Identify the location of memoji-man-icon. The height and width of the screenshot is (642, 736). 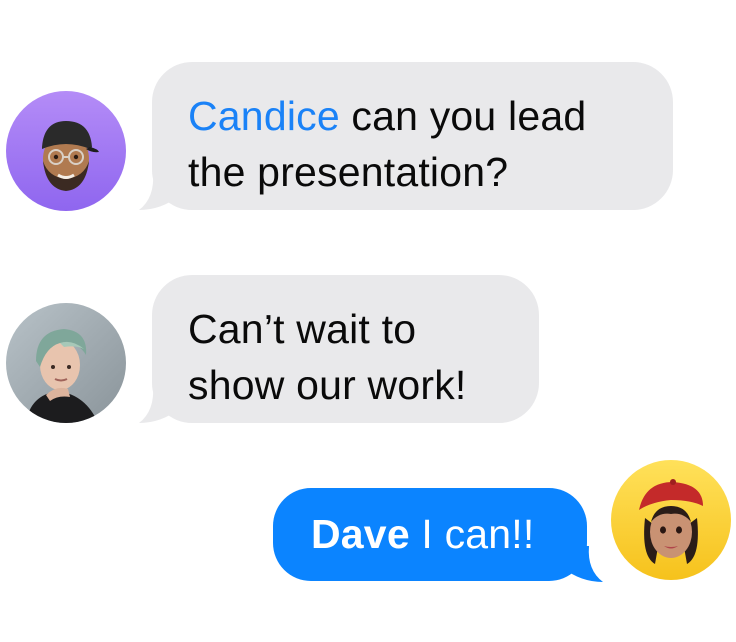
(66, 151).